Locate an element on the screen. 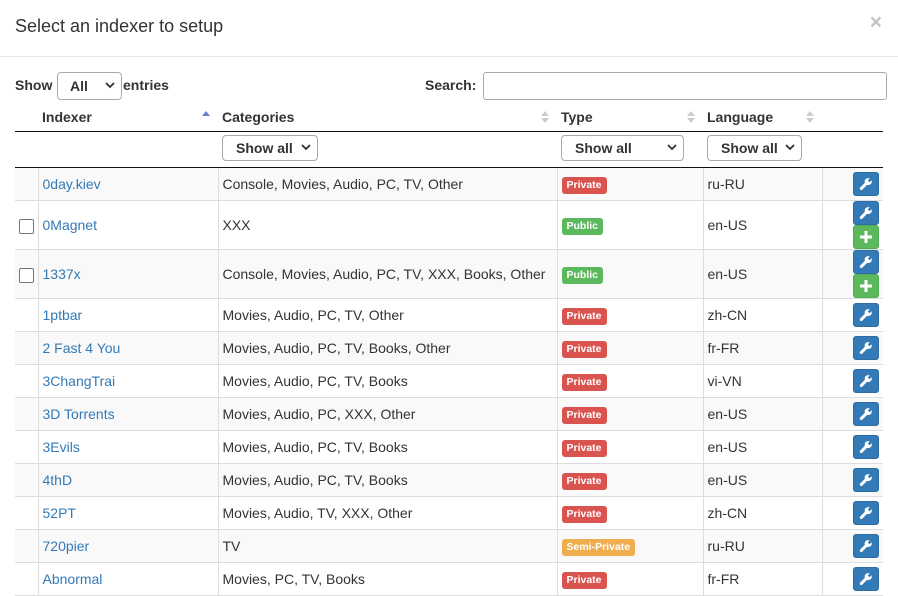 This screenshot has height=596, width=898. language-cell: vi-VN is located at coordinates (762, 381).